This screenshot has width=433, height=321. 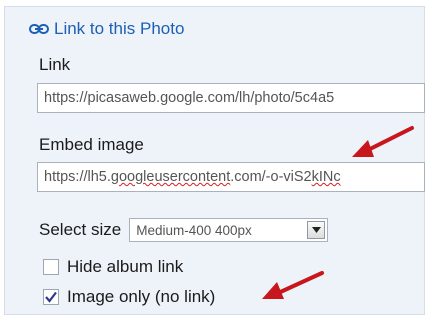 I want to click on embed-url-prefix: https://lh5., so click(x=77, y=177).